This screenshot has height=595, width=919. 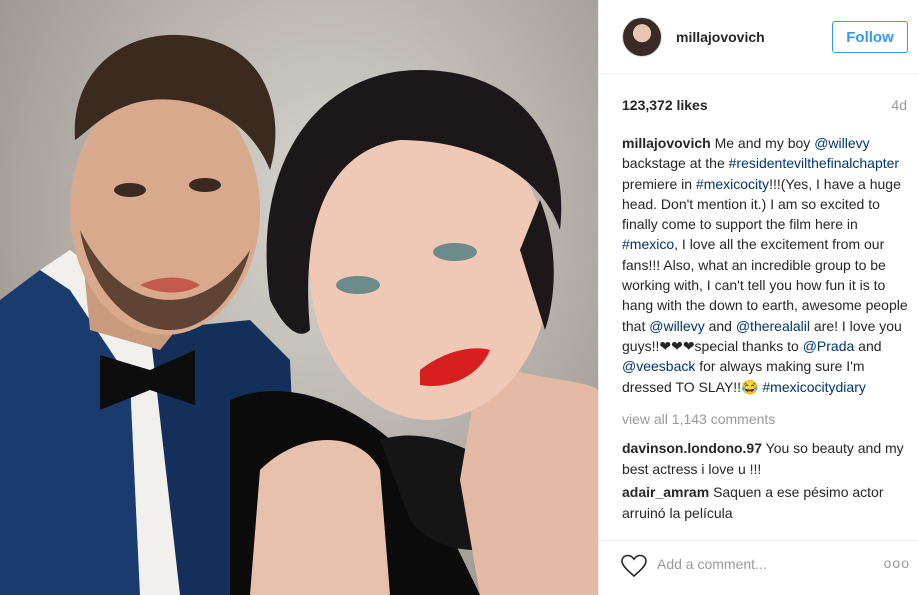 I want to click on caption-author: millajovovich, so click(x=666, y=143).